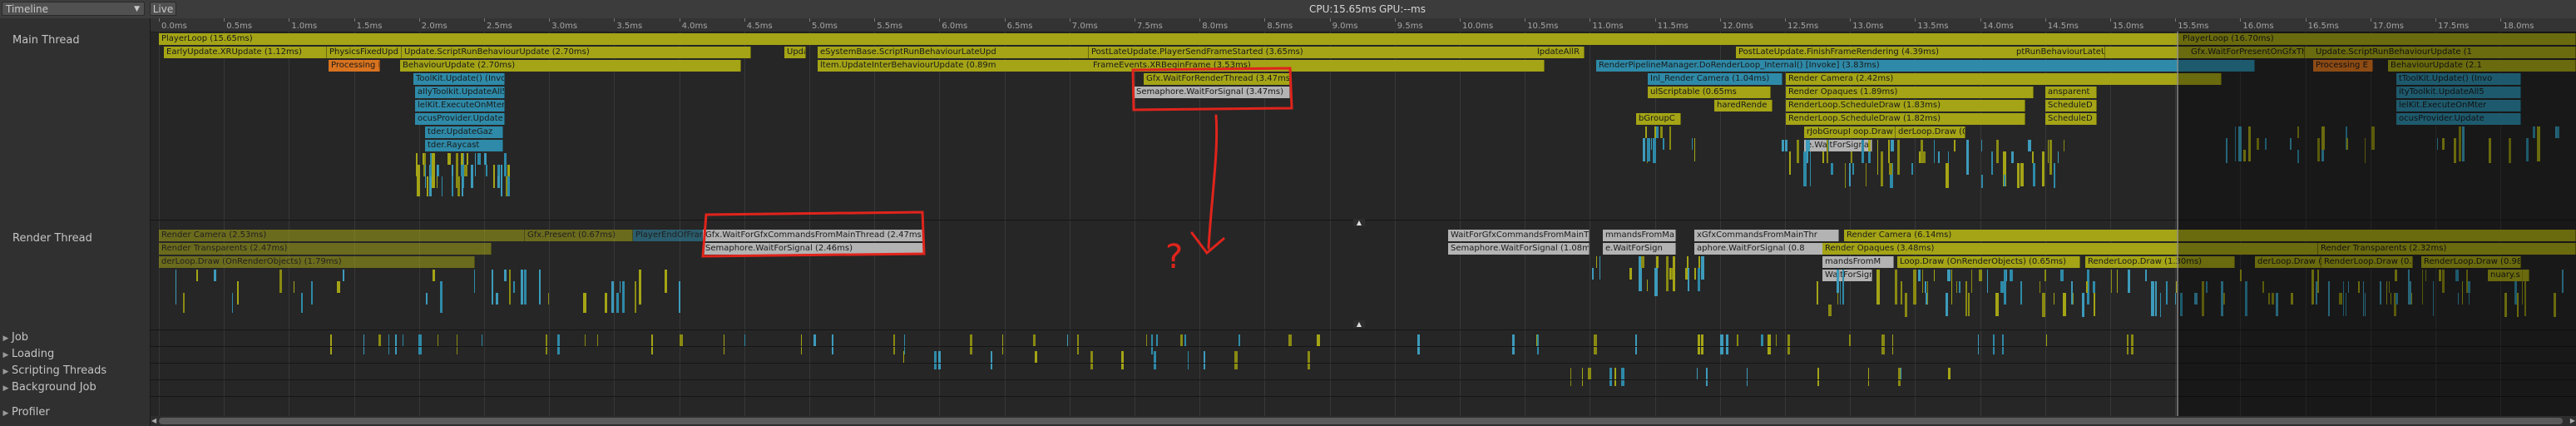 This screenshot has height=426, width=2576. Describe the element at coordinates (576, 52) in the screenshot. I see `main-thread-marker: Update.ScriptRunBehaviourUpdate (2.70ms)` at that location.